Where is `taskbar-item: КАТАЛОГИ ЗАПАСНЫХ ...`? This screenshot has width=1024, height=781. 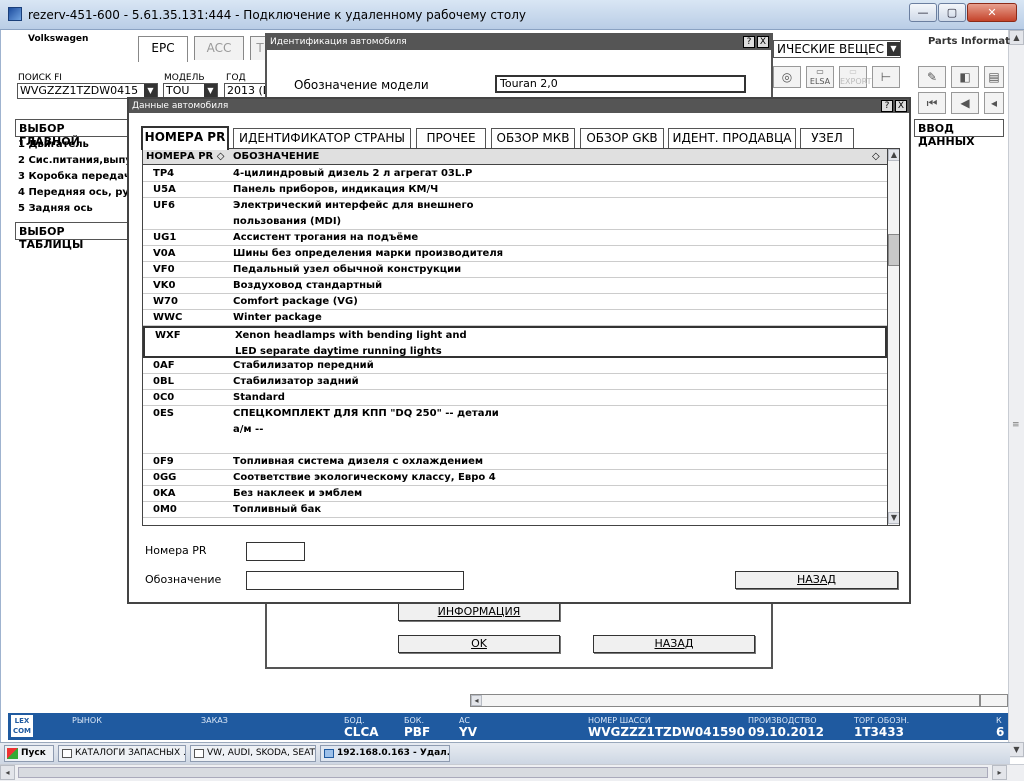 taskbar-item: КАТАЛОГИ ЗАПАСНЫХ ... is located at coordinates (122, 753).